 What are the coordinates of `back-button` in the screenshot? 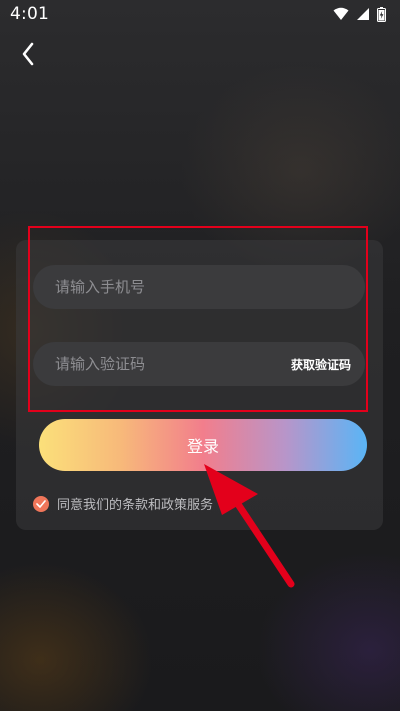 It's located at (28, 54).